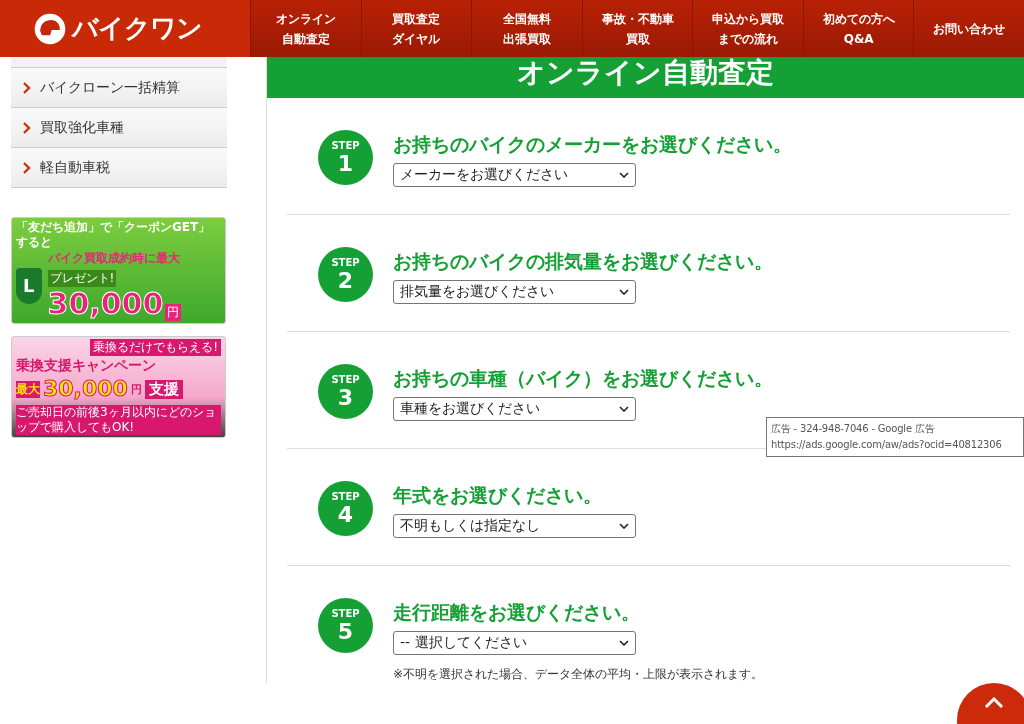 This screenshot has height=724, width=1024. What do you see at coordinates (86, 366) in the screenshot?
I see `banner-title: 乗換支援キャンペーン` at bounding box center [86, 366].